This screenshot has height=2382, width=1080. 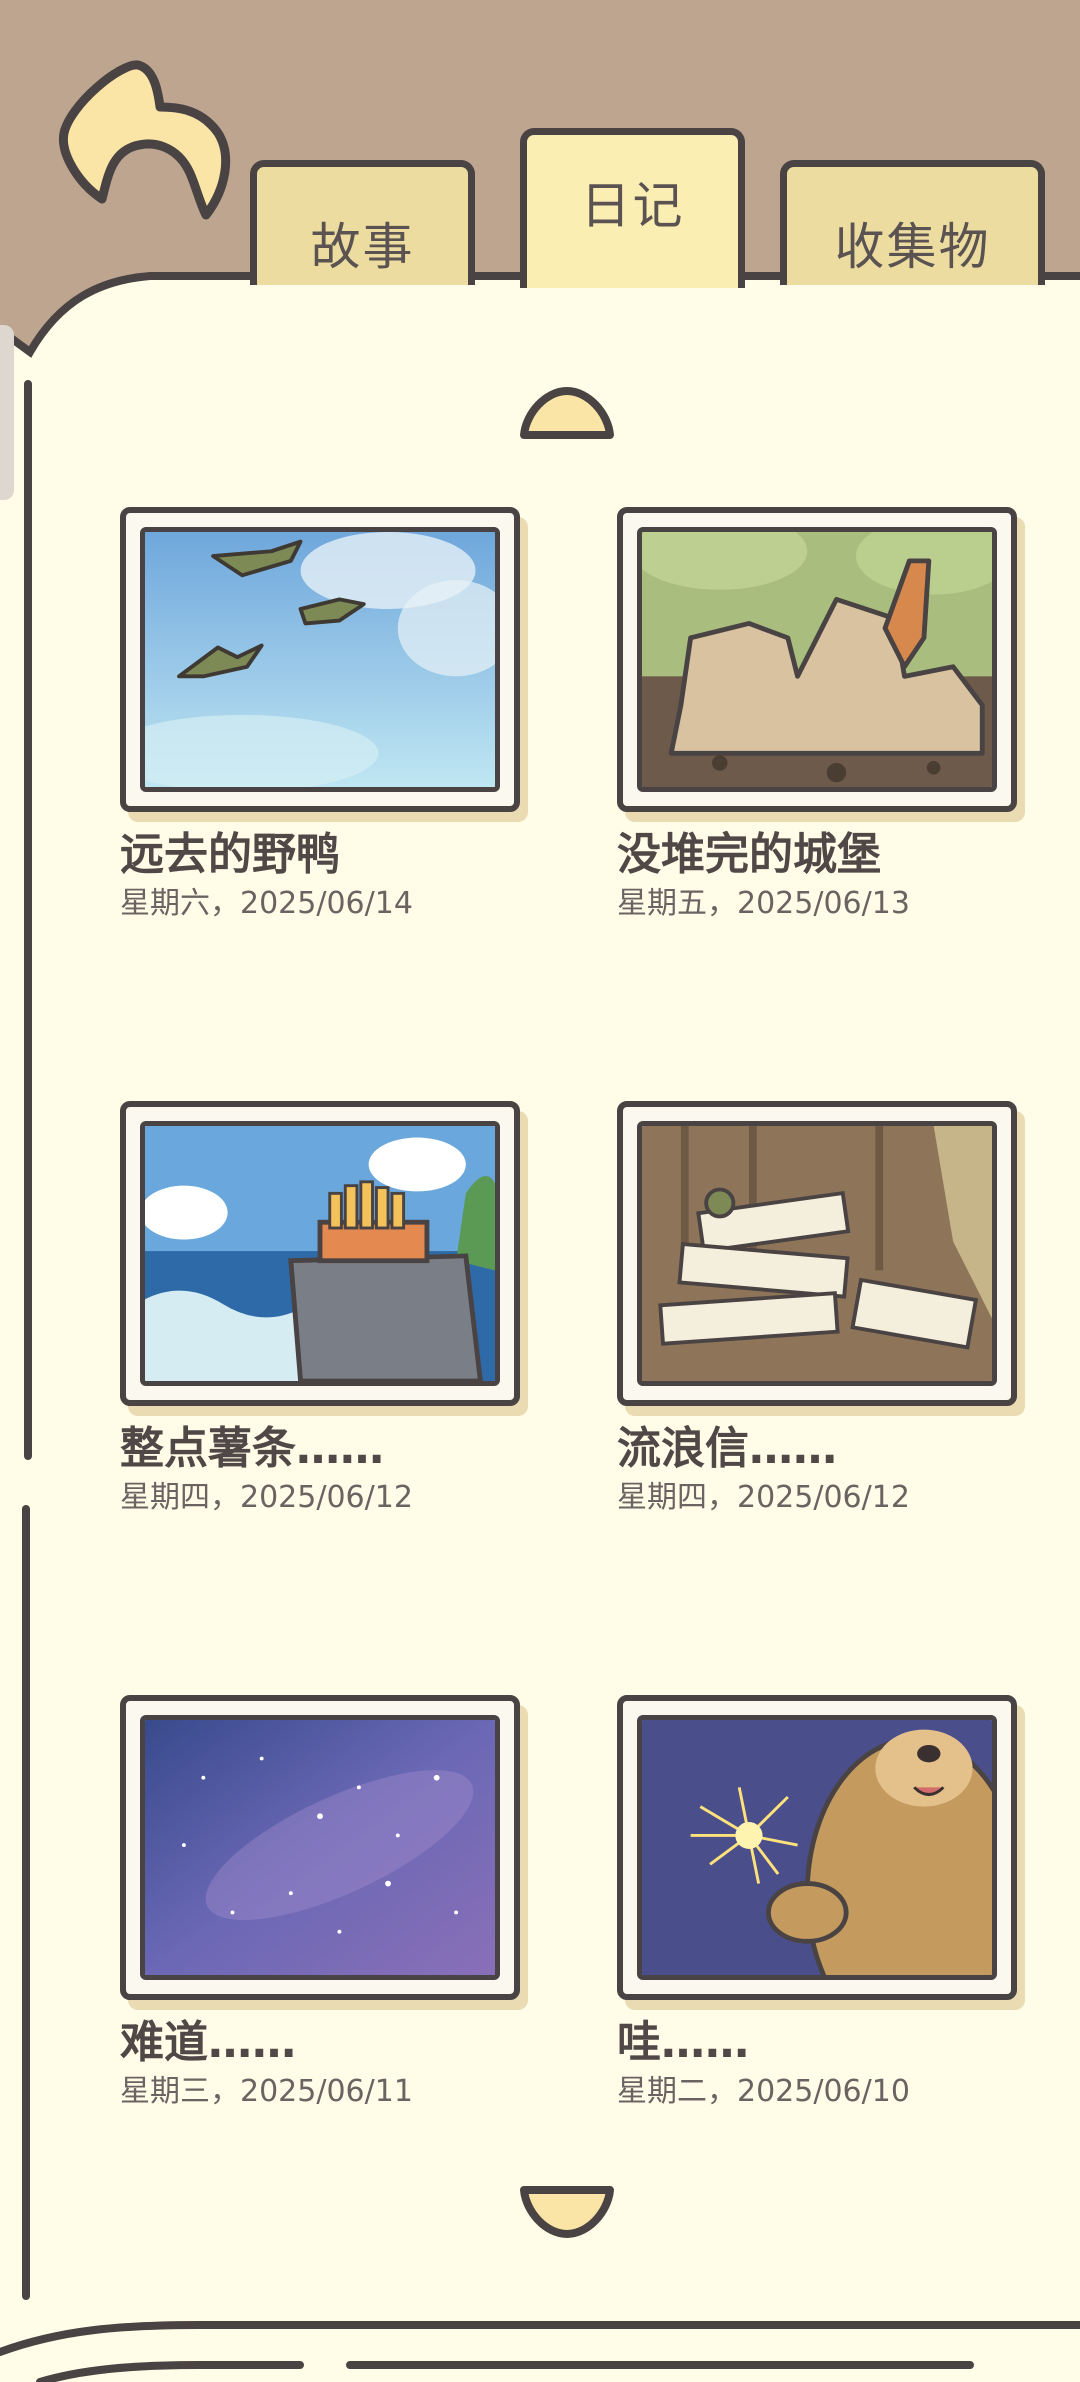 I want to click on tab-diary-label: 日记, so click(x=632, y=205).